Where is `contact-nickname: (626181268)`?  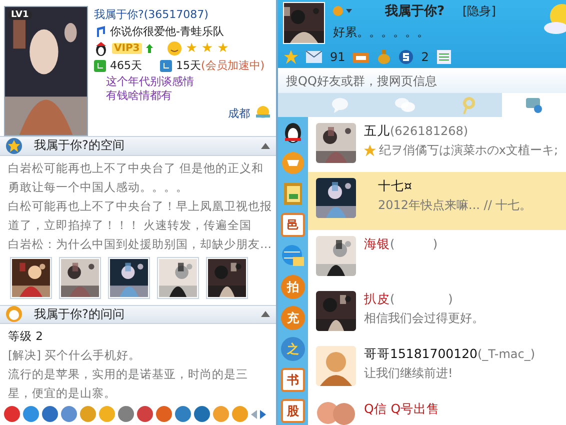 contact-nickname: (626181268) is located at coordinates (429, 131).